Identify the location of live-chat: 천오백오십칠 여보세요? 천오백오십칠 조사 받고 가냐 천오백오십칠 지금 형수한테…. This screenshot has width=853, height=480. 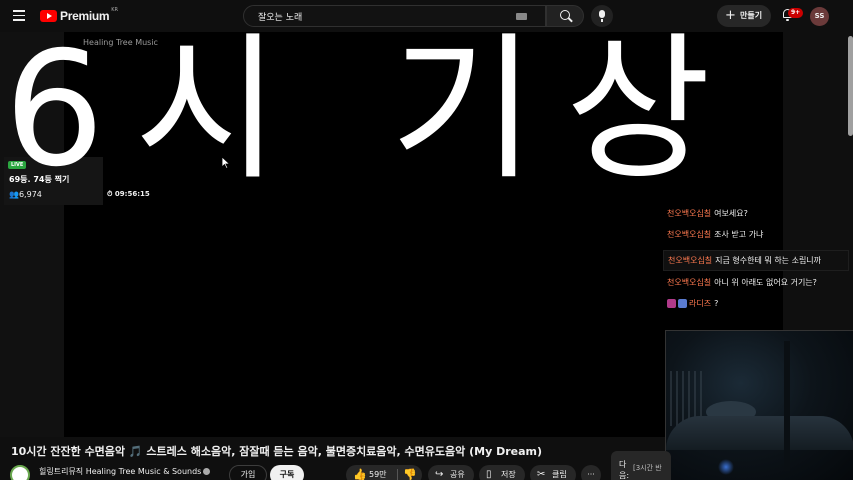
(756, 263).